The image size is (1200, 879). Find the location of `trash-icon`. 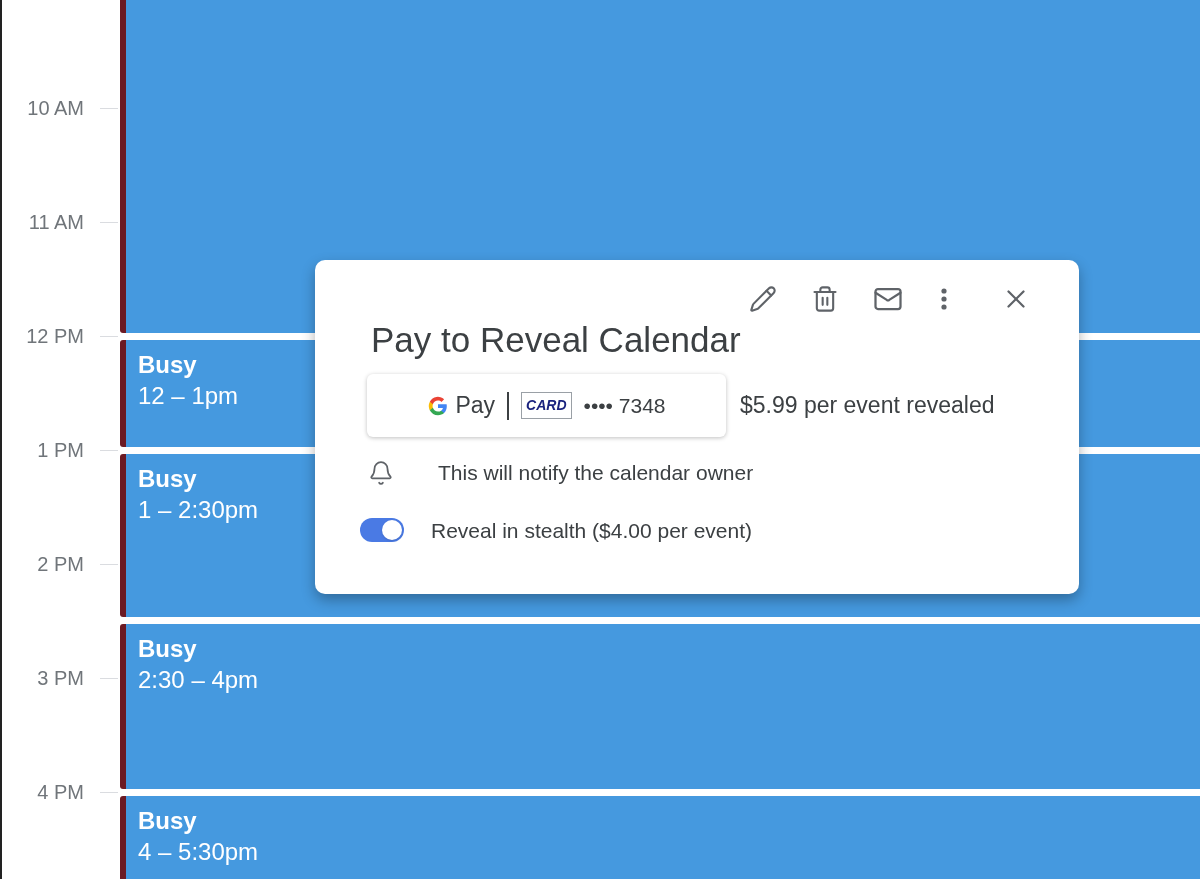

trash-icon is located at coordinates (825, 299).